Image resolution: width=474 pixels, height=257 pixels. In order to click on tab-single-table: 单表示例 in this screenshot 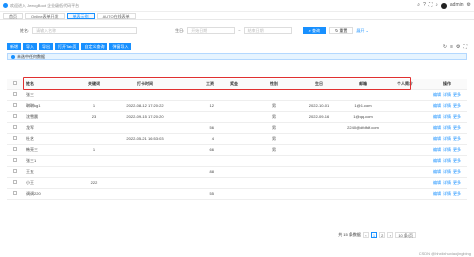, I will do `click(80, 15)`.